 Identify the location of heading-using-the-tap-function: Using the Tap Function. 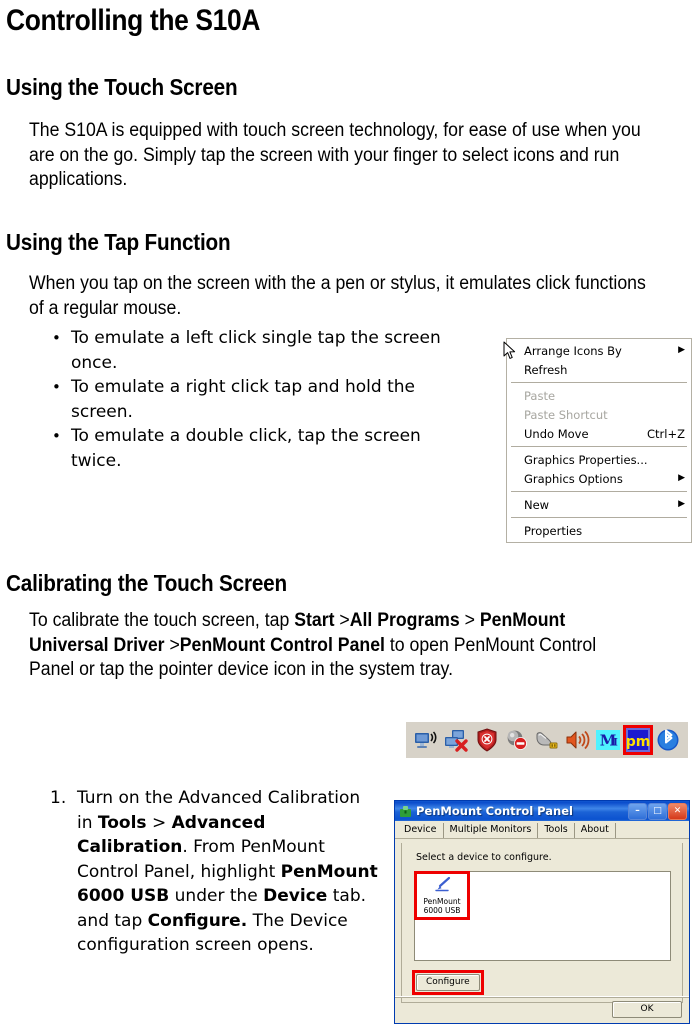
(118, 242).